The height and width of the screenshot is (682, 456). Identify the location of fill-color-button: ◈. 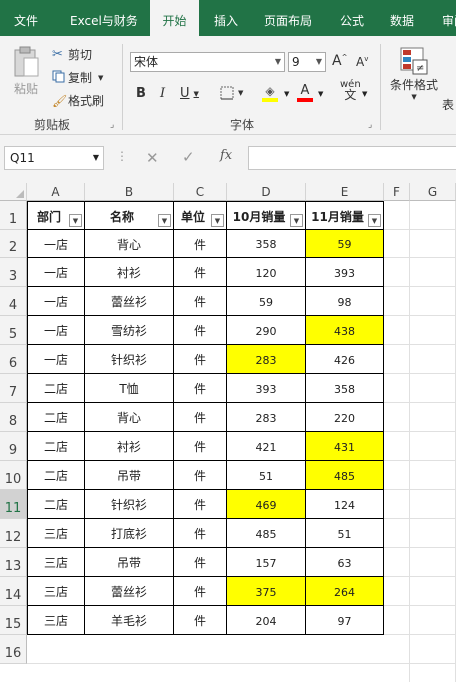
(270, 93).